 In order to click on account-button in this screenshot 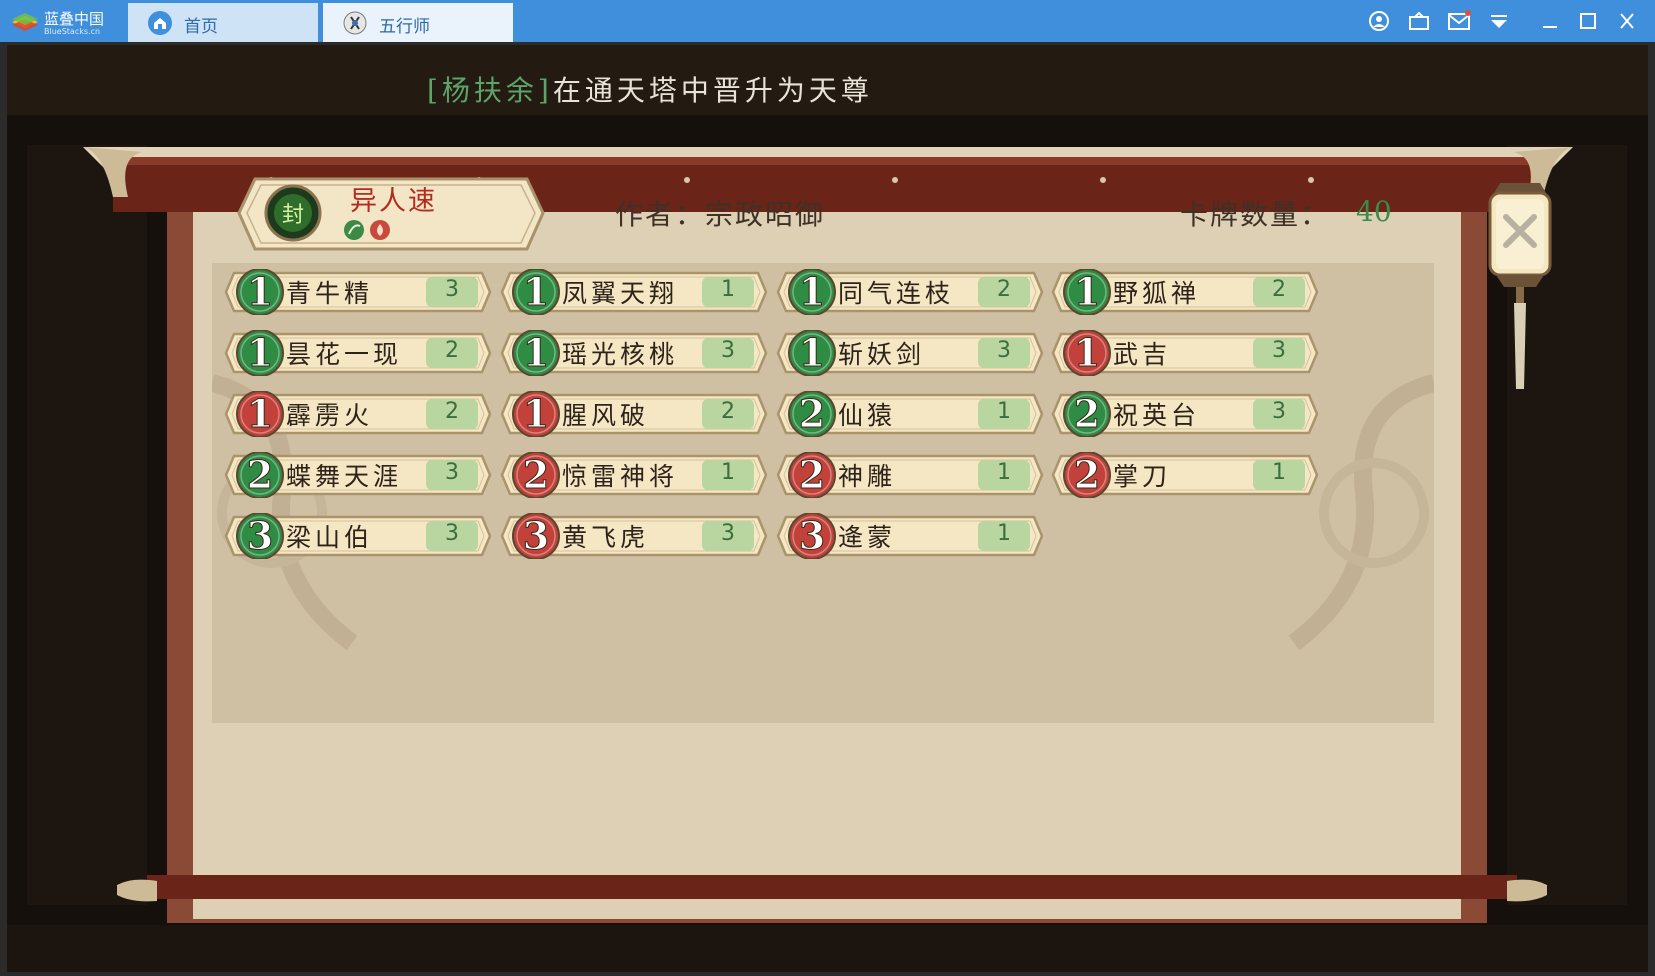, I will do `click(1379, 21)`.